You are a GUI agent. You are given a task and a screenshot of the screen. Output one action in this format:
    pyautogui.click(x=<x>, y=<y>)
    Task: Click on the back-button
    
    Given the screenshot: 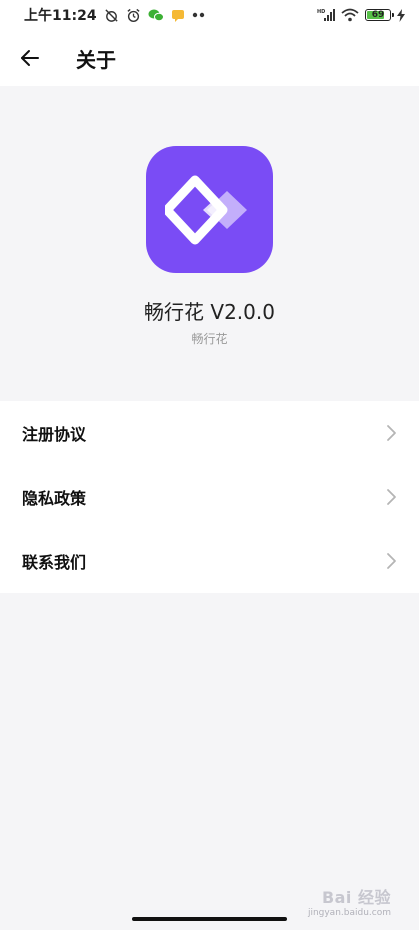 What is the action you would take?
    pyautogui.click(x=30, y=58)
    